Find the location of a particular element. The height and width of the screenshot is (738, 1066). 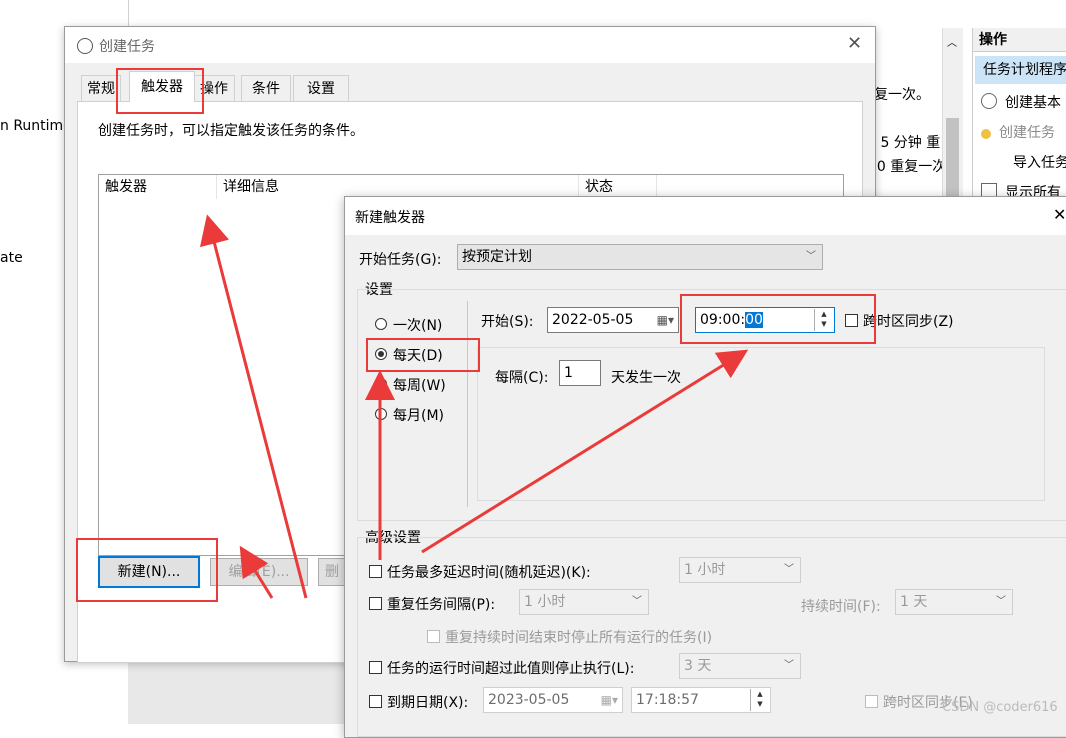

tab-triggers: 触发器 is located at coordinates (162, 86).